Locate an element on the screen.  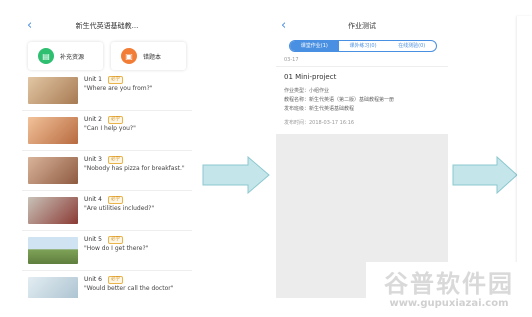
tile-label: 补充资源 is located at coordinates (72, 57).